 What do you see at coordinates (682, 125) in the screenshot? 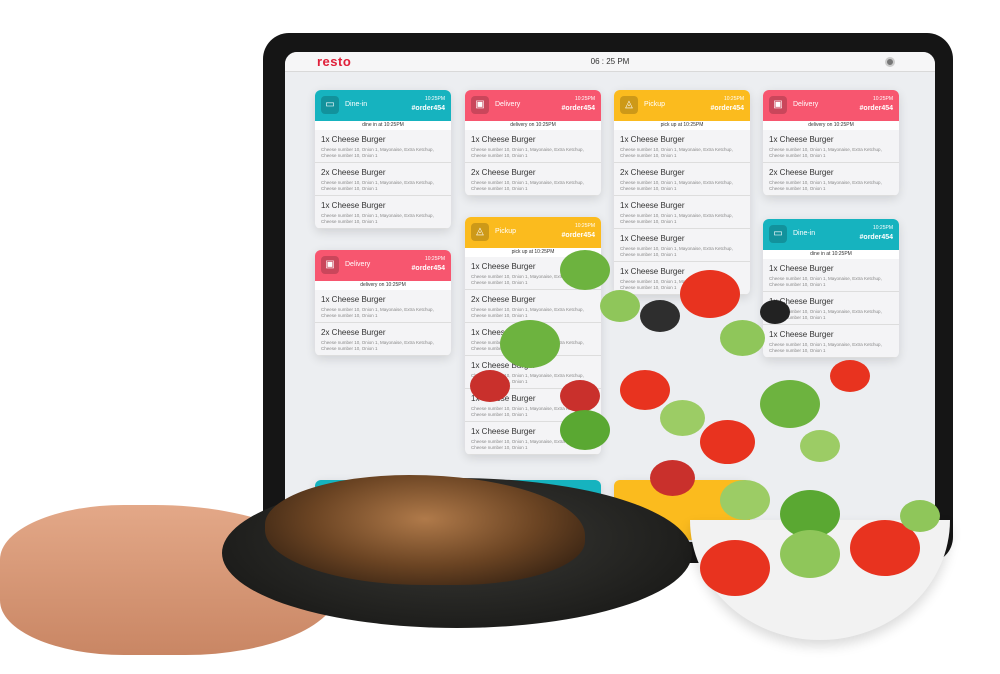
I see `order-schedule: pick up at 10:25PM` at bounding box center [682, 125].